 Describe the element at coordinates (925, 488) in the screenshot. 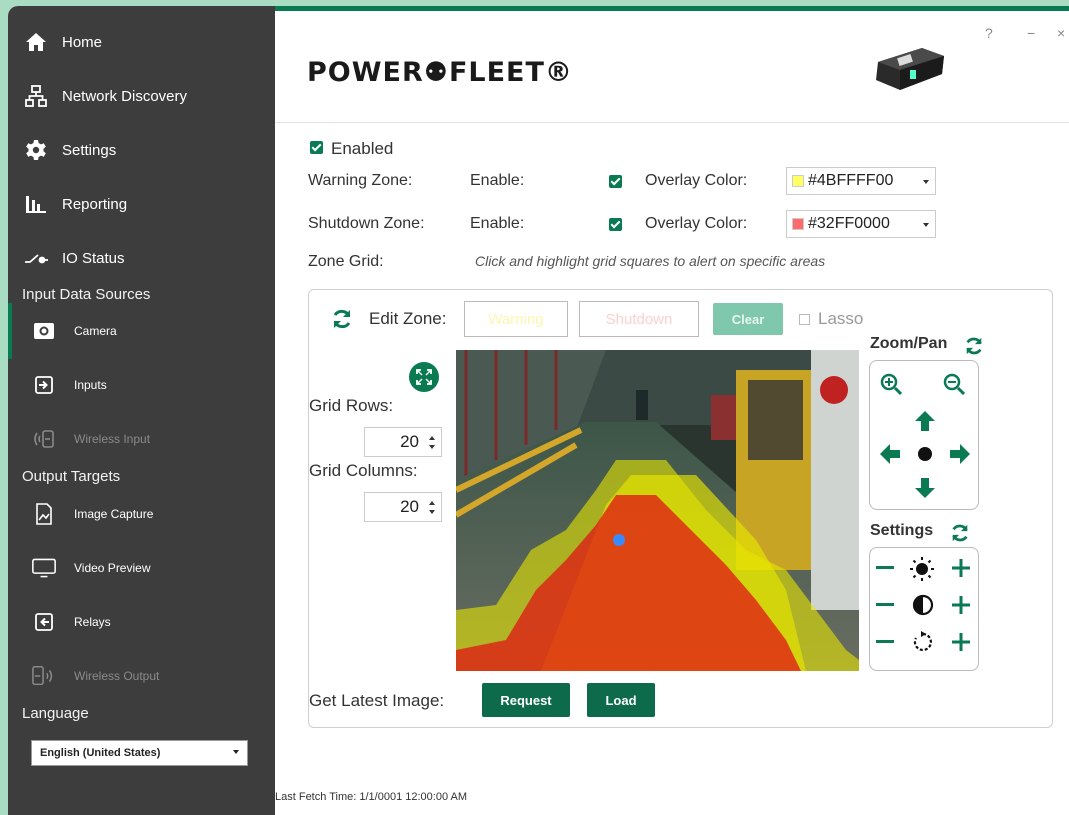

I see `pan-down-icon` at that location.